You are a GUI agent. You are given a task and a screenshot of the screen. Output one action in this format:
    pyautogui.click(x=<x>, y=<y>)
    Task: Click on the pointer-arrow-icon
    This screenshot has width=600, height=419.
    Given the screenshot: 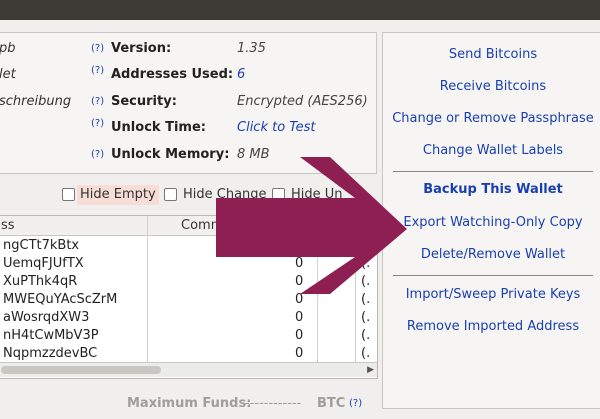 What is the action you would take?
    pyautogui.click(x=311, y=225)
    